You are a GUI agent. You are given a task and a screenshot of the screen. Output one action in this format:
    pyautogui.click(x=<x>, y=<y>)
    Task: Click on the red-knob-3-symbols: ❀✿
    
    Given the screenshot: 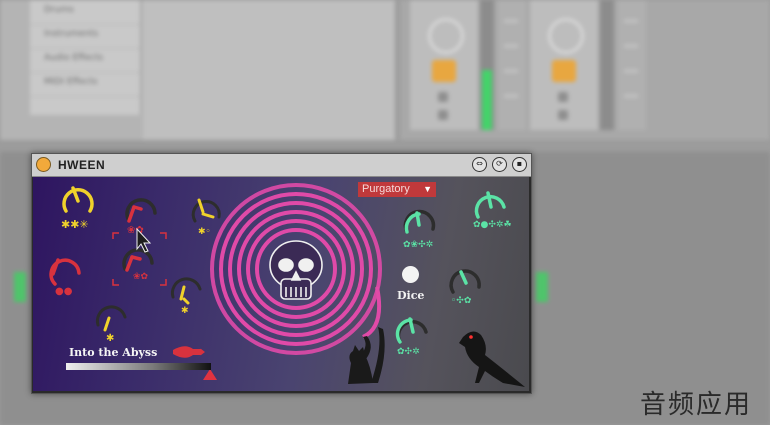 What is the action you would take?
    pyautogui.click(x=141, y=277)
    